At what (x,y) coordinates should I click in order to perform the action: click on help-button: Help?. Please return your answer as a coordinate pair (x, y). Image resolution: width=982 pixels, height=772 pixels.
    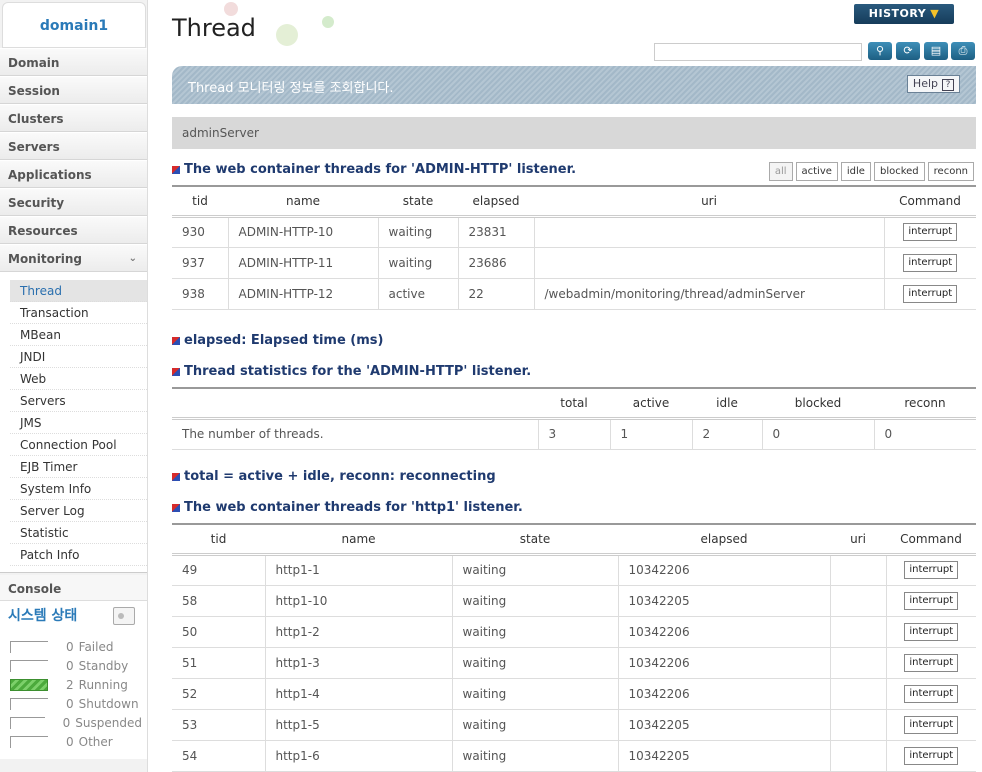
    Looking at the image, I should click on (933, 84).